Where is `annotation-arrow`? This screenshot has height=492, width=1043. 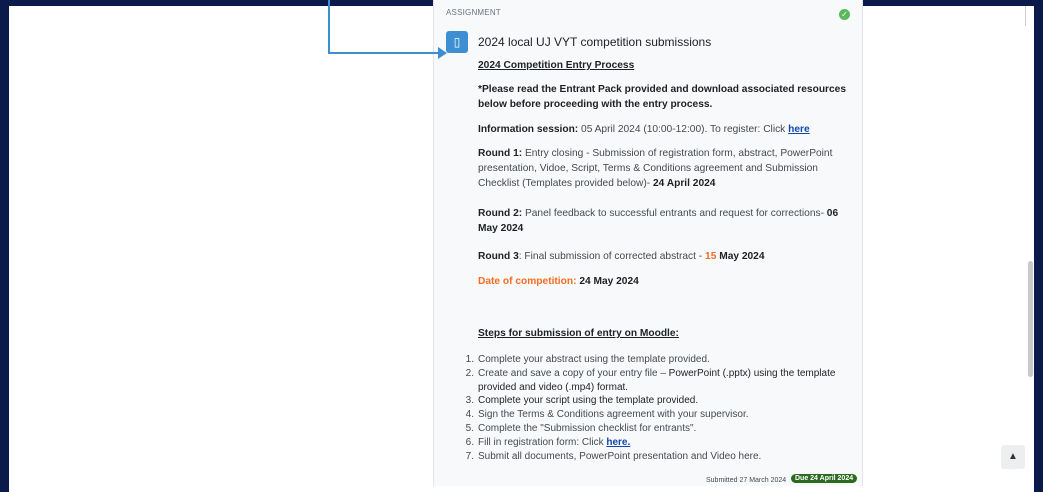
annotation-arrow is located at coordinates (387, 29).